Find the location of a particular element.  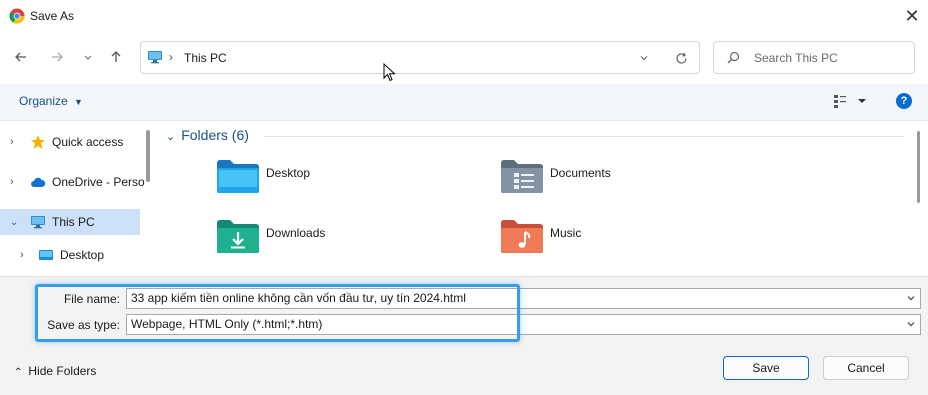

hide-folders-button: ⌃ Hide Folders is located at coordinates (55, 371).